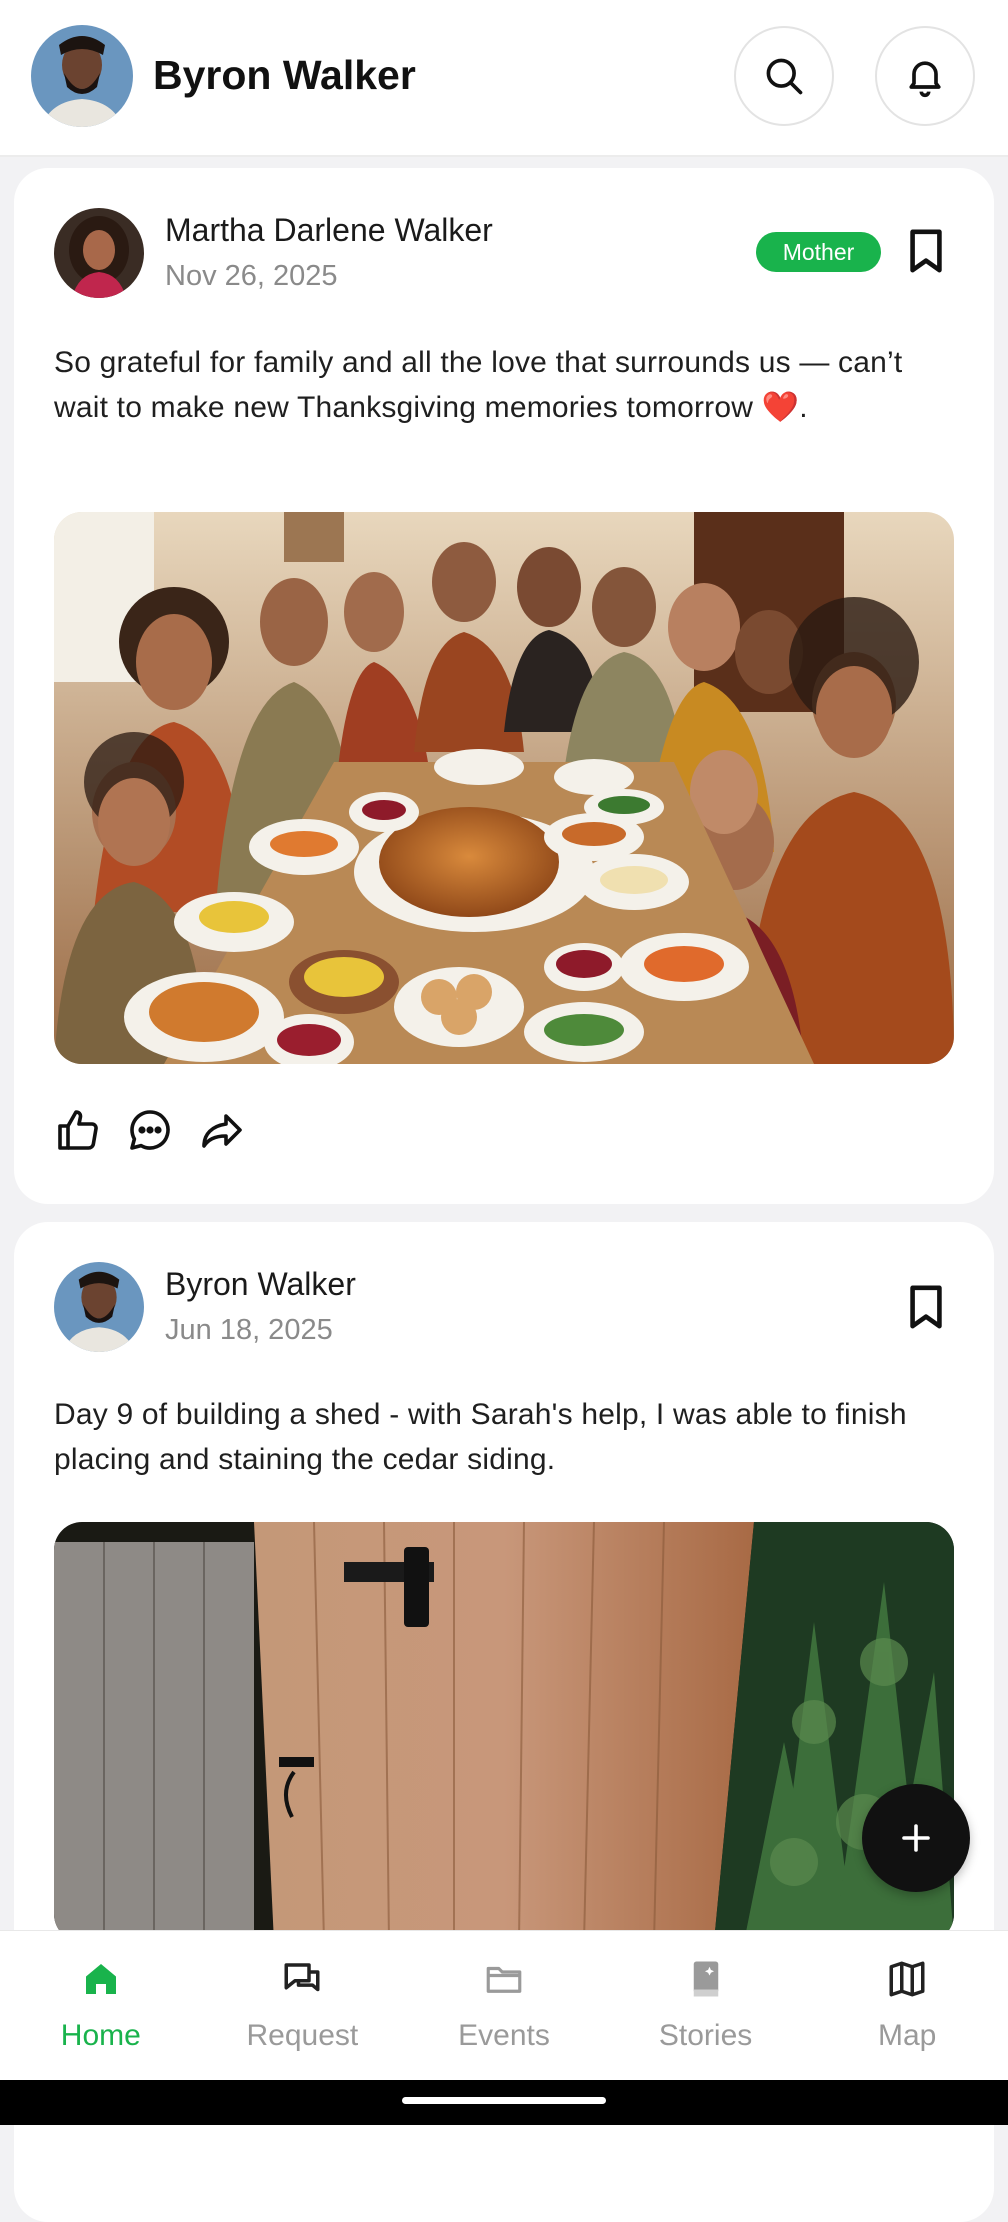 The image size is (1008, 2222). I want to click on share-button, so click(222, 1130).